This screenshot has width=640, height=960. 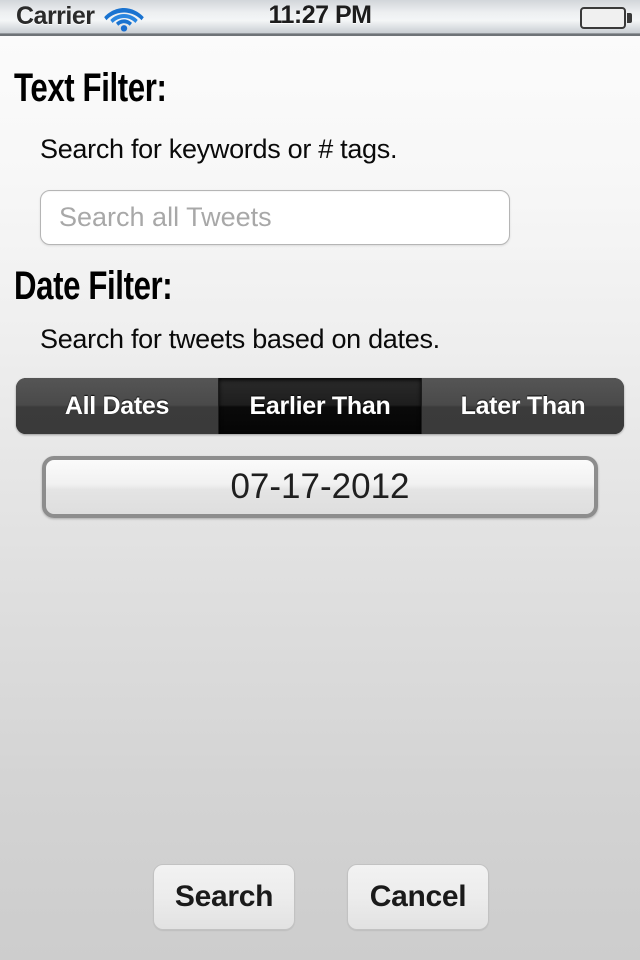 I want to click on date-filter-subtitle: Search for tweets based on dates., so click(x=240, y=339).